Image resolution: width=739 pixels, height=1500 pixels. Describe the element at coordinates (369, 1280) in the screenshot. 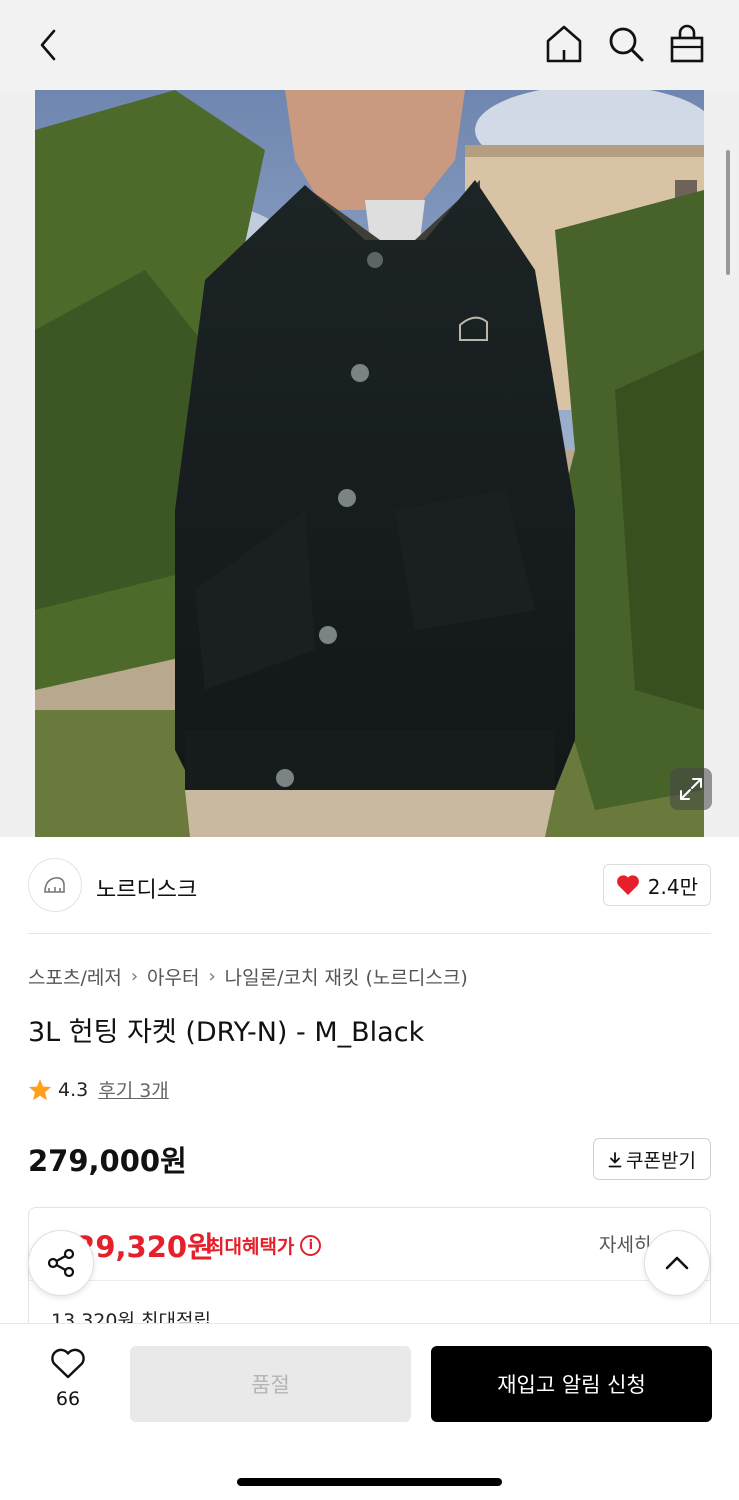

I see `benefit-divider` at that location.